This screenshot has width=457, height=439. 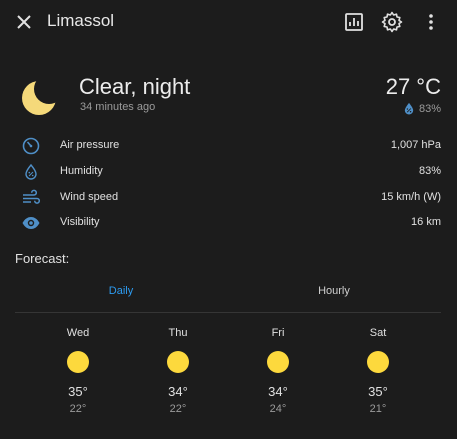 What do you see at coordinates (228, 312) in the screenshot?
I see `forecast-divider` at bounding box center [228, 312].